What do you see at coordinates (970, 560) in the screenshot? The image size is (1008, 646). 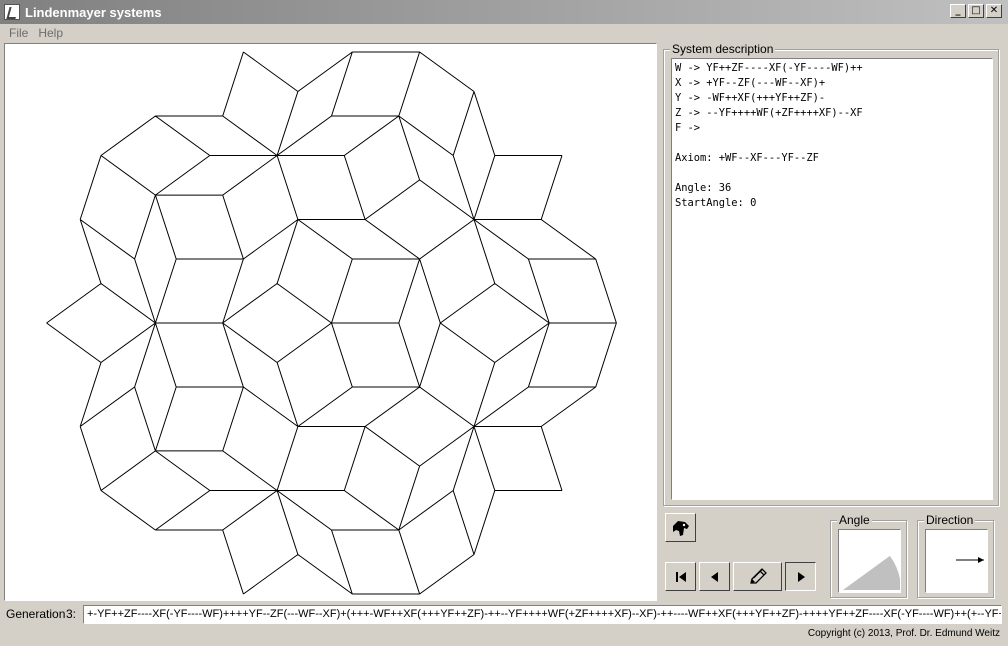 I see `direction-arrow-icon` at bounding box center [970, 560].